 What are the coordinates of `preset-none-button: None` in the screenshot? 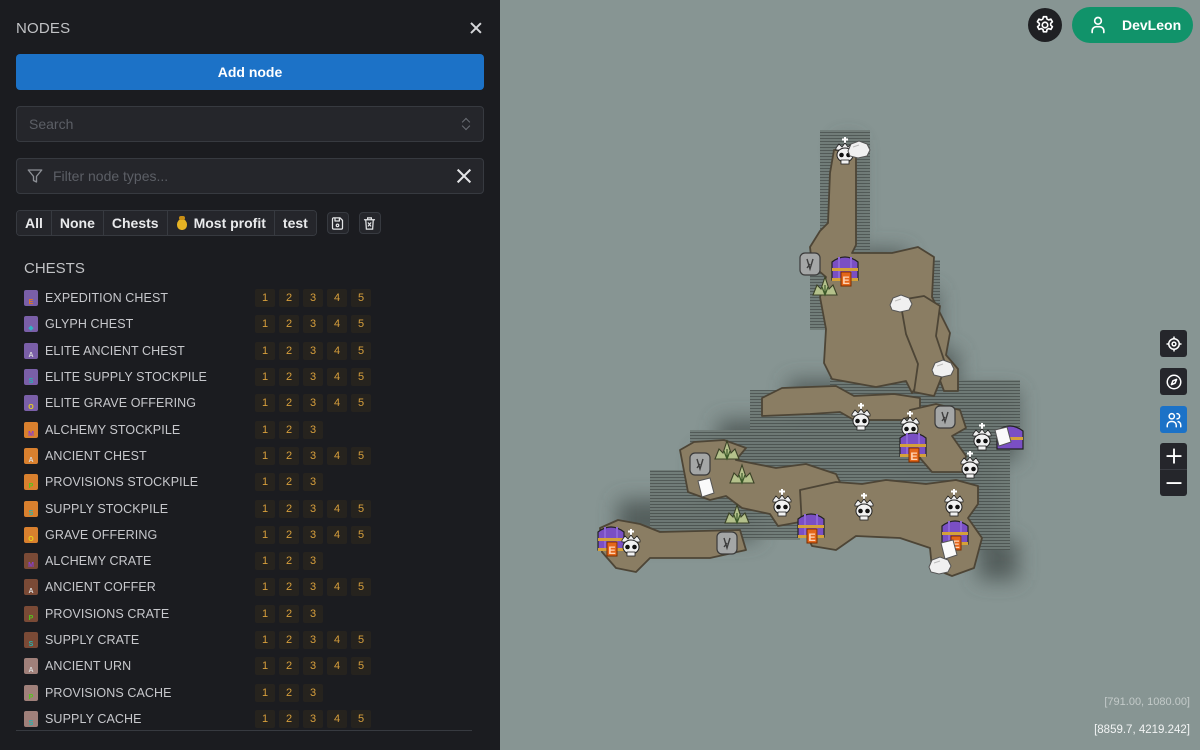 It's located at (77, 223).